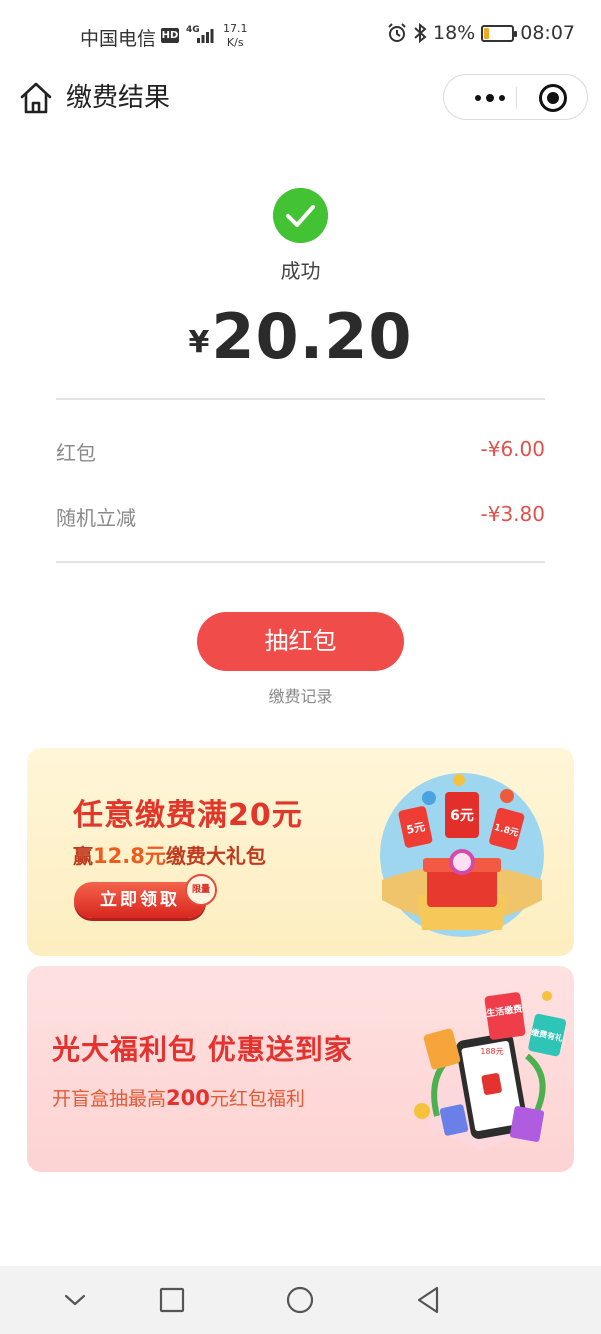 The image size is (601, 1334). Describe the element at coordinates (36, 98) in the screenshot. I see `home-icon` at that location.